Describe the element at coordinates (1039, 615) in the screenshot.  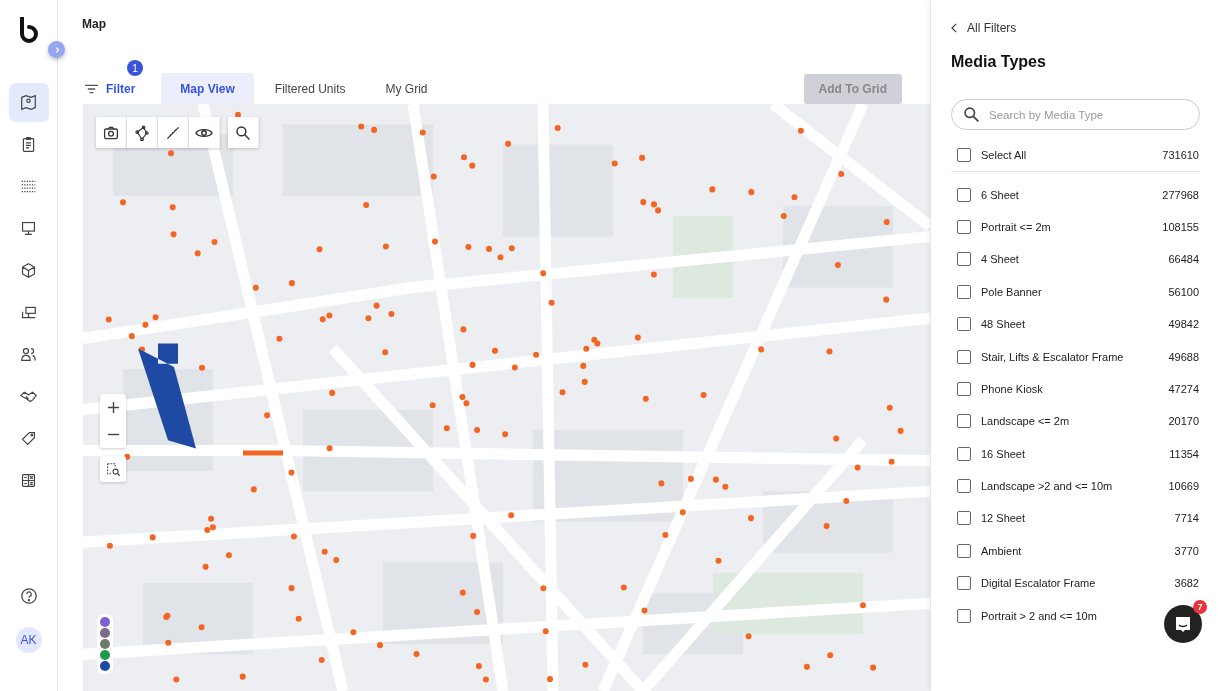
I see `option-label: Portrait > 2 and <= 10m` at that location.